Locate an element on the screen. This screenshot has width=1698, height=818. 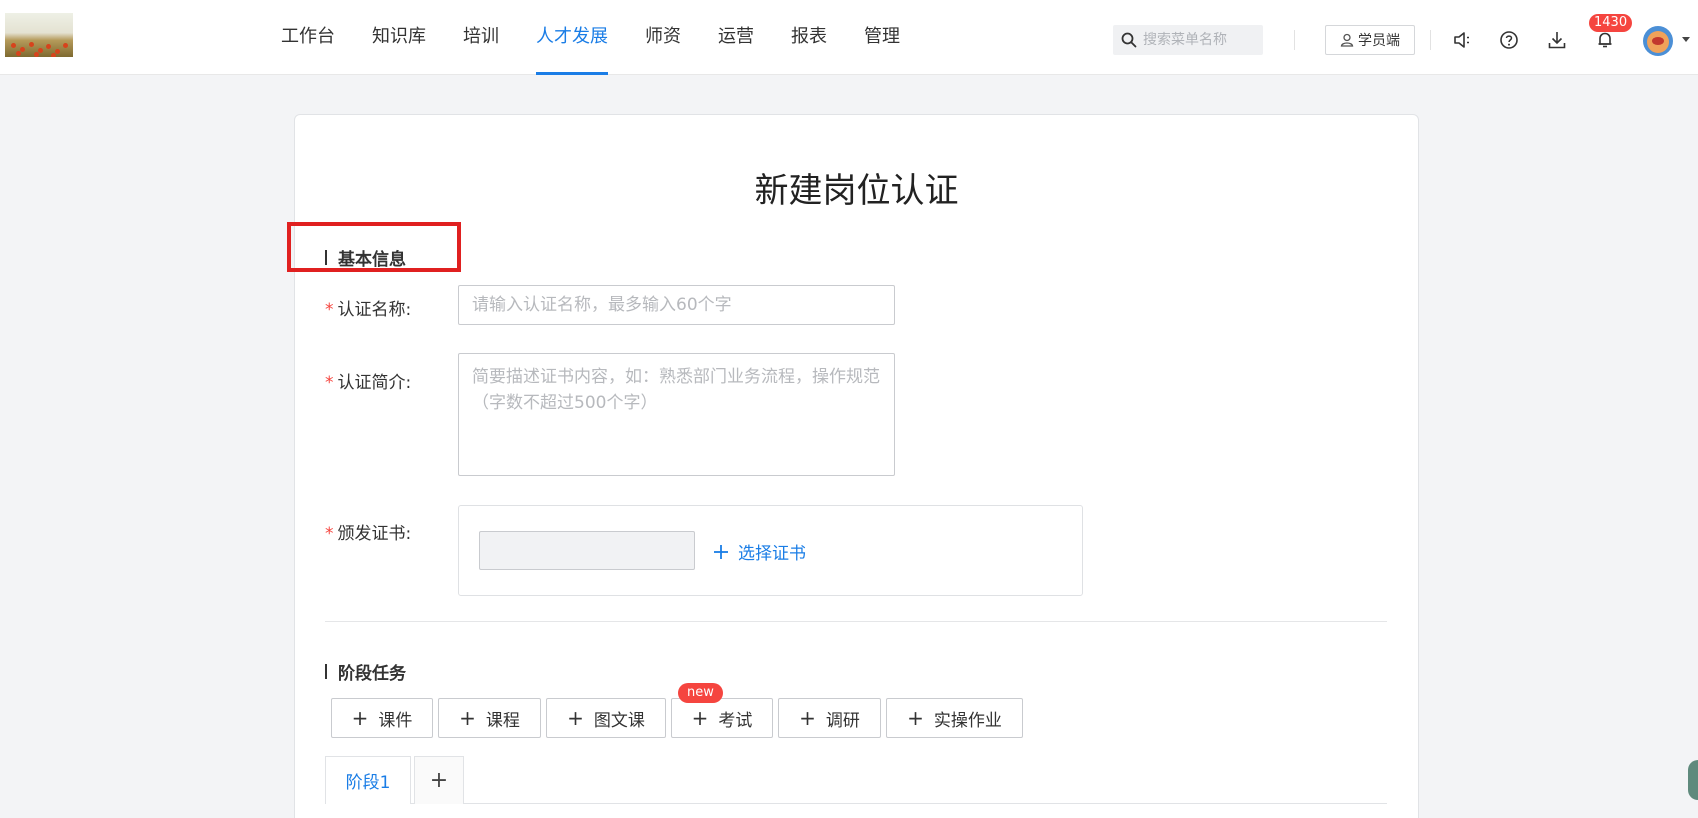
bell-icon is located at coordinates (1605, 40).